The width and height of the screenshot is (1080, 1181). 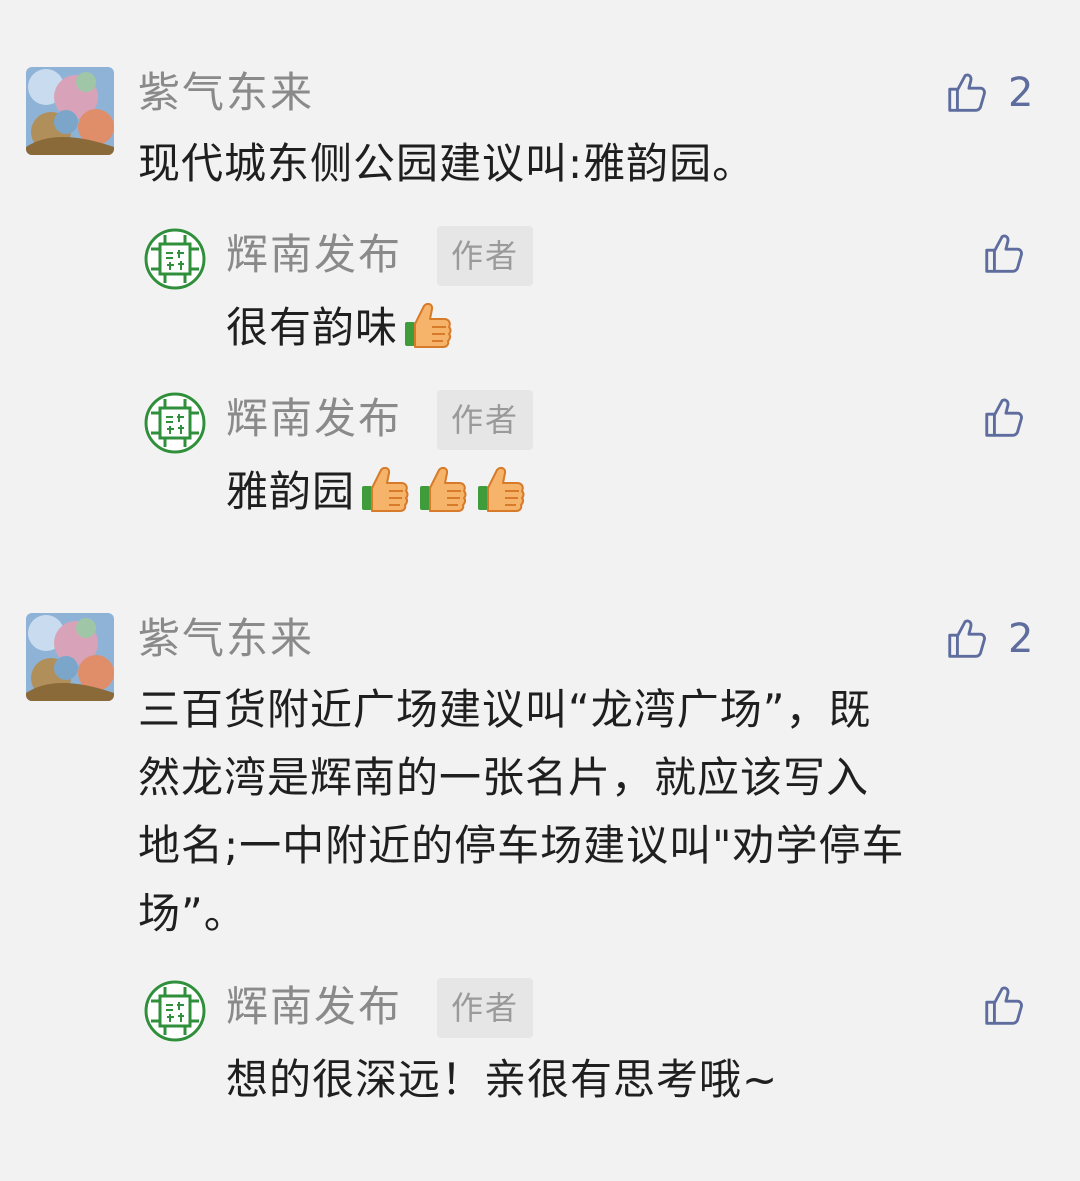 I want to click on reply-text: 很有韵味, so click(x=341, y=328).